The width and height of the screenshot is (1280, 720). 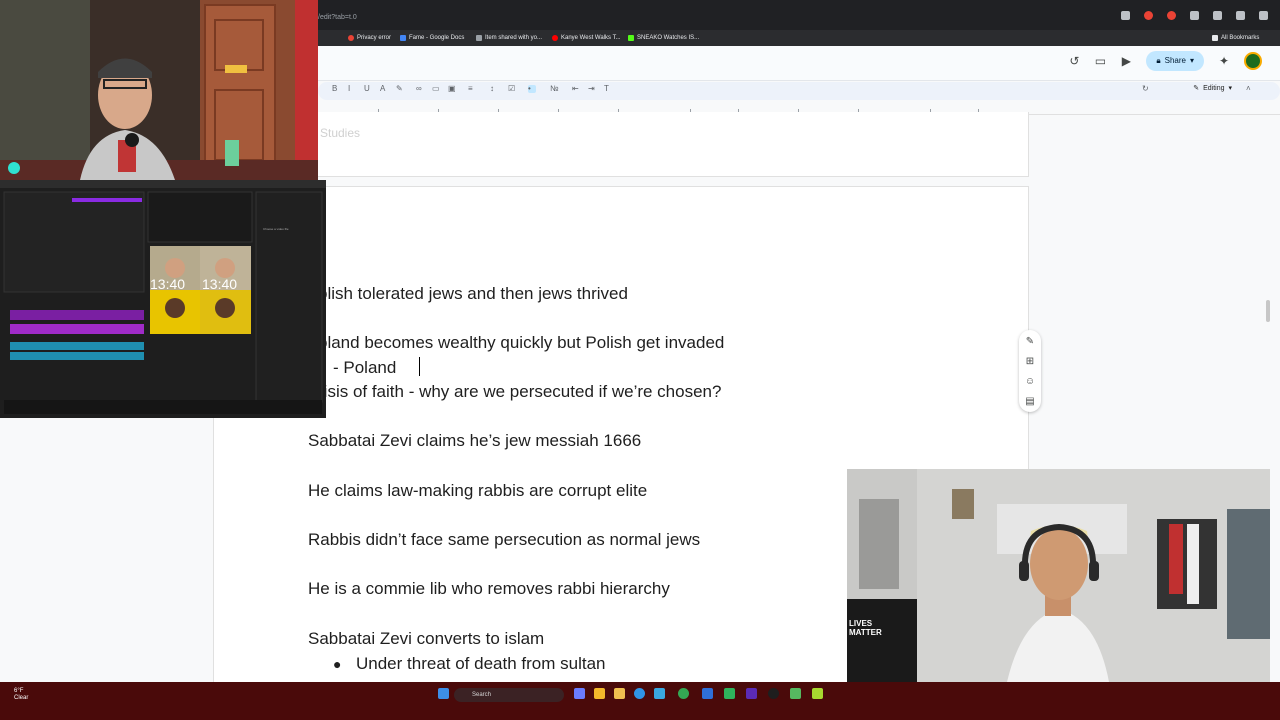 I want to click on history-icon: ↺, so click(x=1074, y=61).